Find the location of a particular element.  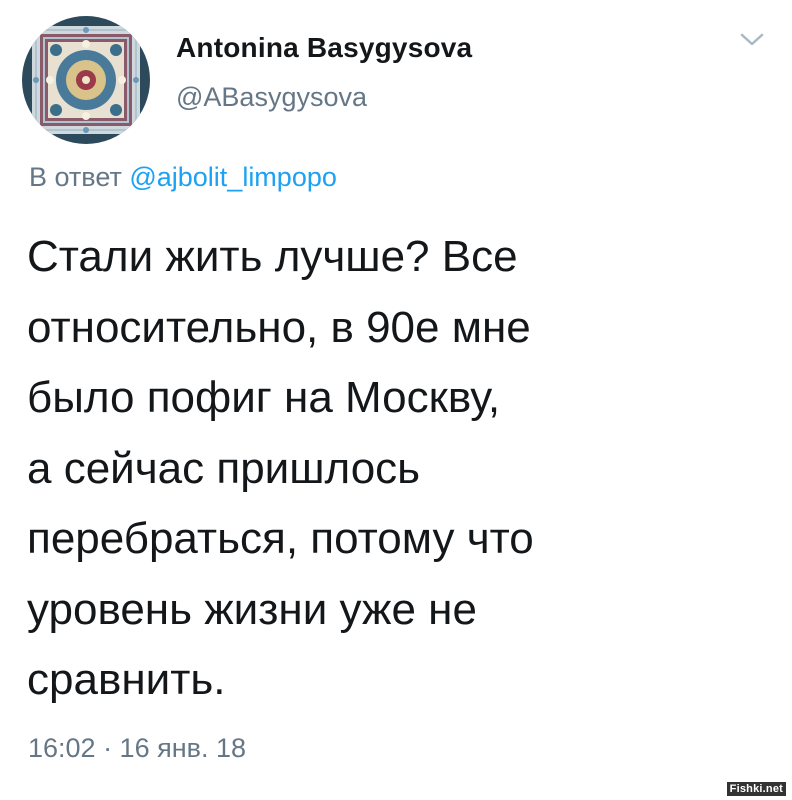

reply-context: В ответ @ajbolit_limpopo is located at coordinates (183, 177).